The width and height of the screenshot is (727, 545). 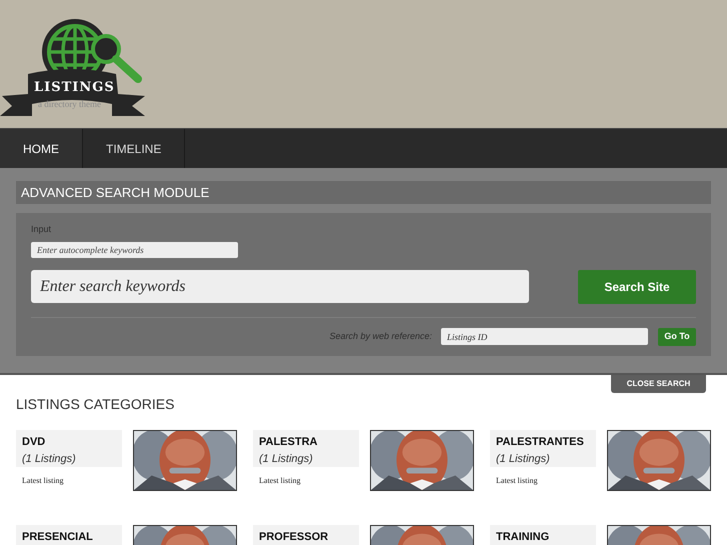 I want to click on input-label: Input, so click(x=41, y=229).